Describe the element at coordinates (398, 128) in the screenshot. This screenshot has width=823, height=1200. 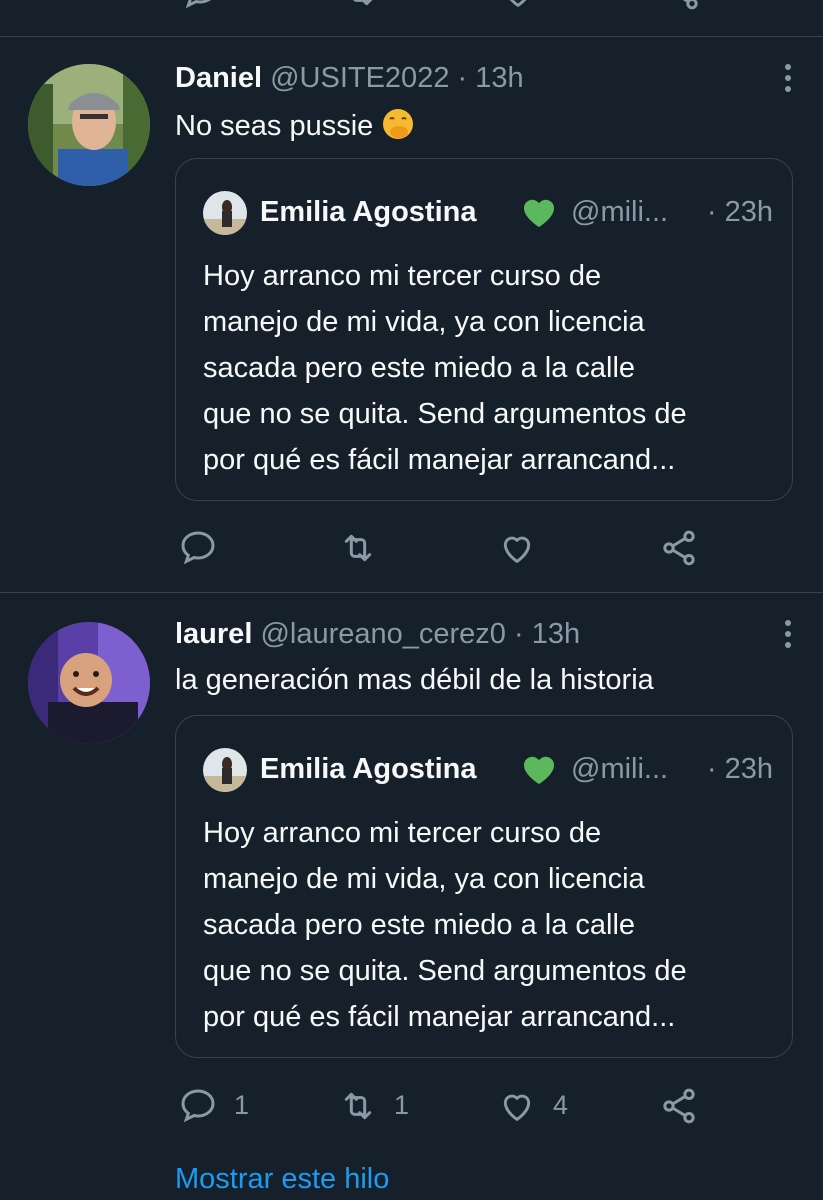
I see `face-with-hand-over-mouth-icon` at that location.